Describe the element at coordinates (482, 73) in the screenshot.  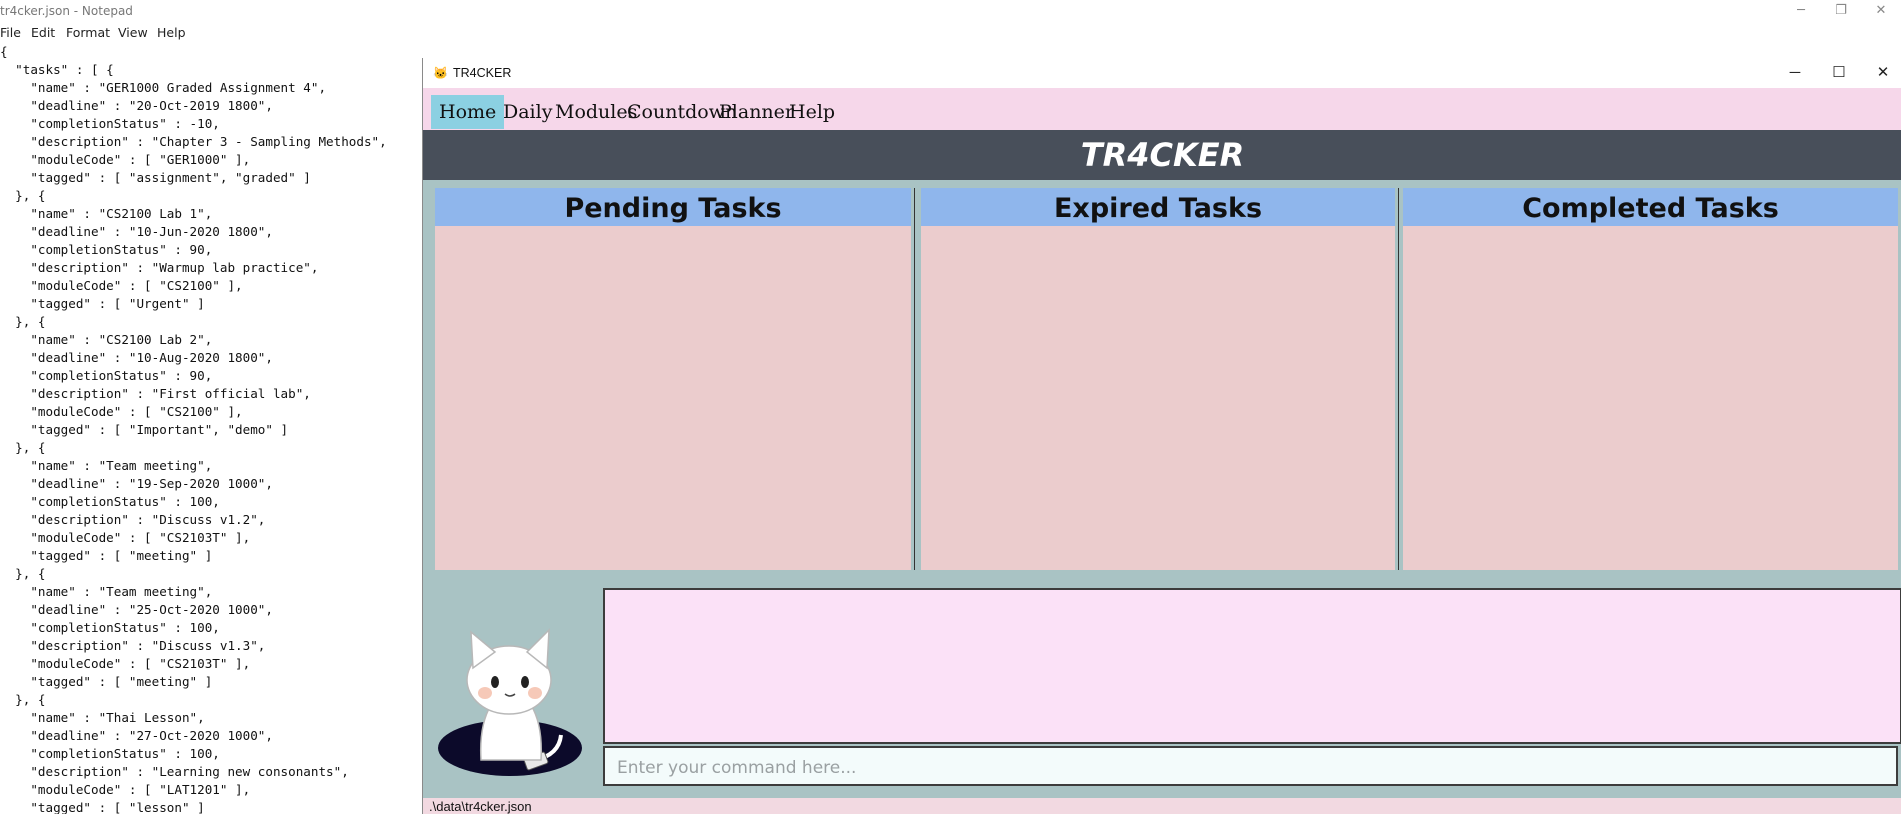
I see `app-window-title: TR4CKER` at that location.